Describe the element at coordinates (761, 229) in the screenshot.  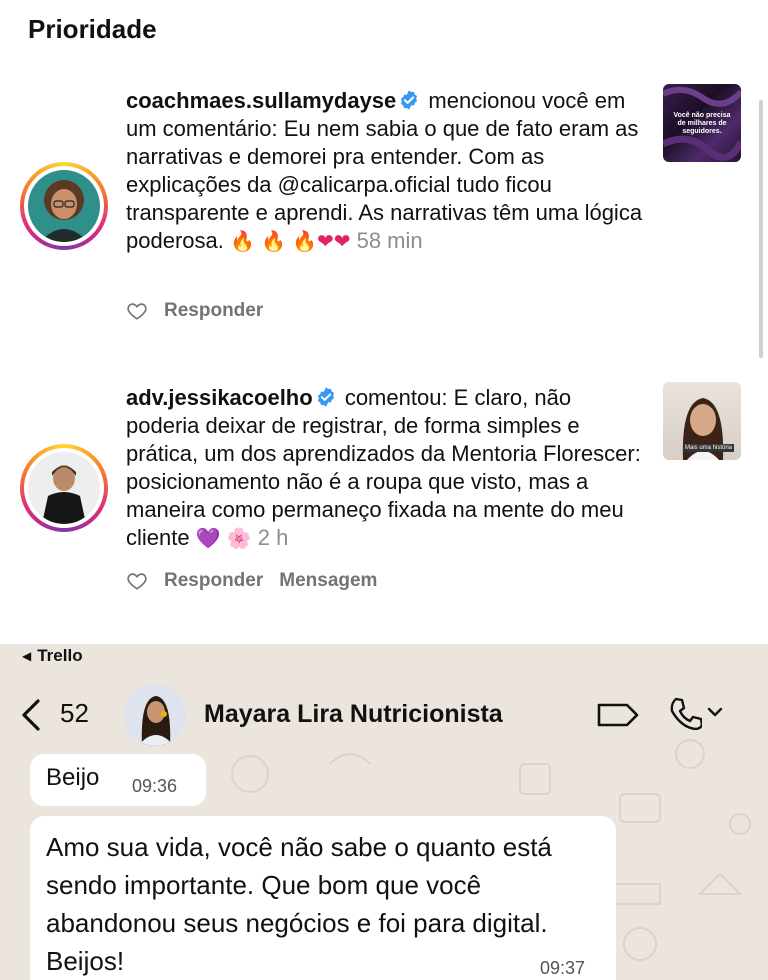
I see `scrollbar` at that location.